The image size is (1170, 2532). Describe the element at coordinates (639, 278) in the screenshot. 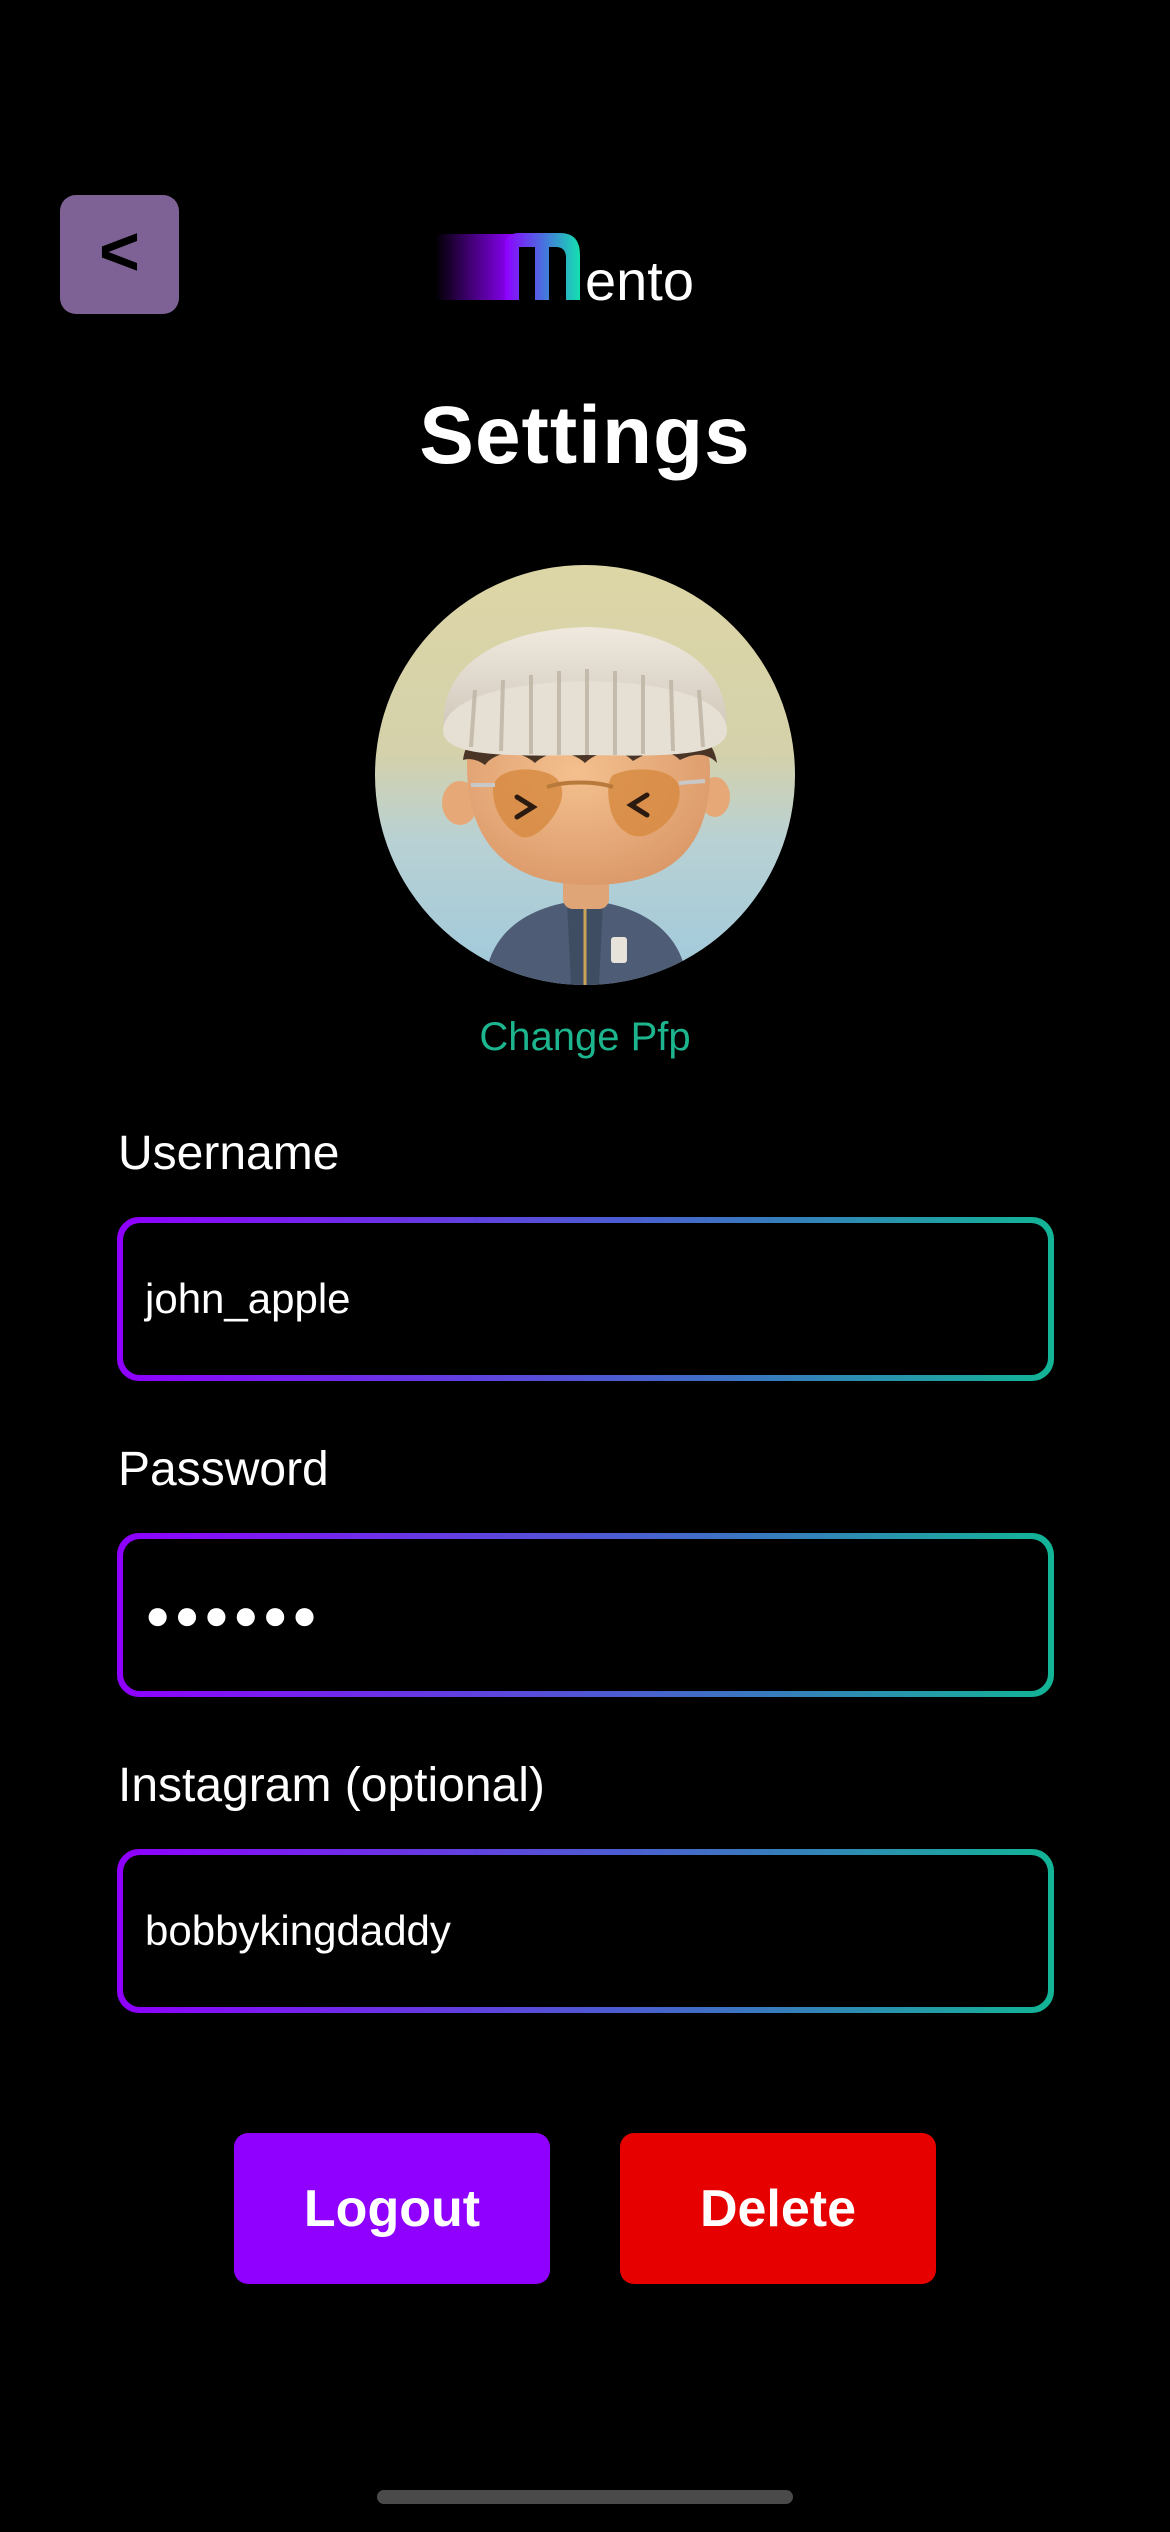

I see `logo-text: ento` at that location.